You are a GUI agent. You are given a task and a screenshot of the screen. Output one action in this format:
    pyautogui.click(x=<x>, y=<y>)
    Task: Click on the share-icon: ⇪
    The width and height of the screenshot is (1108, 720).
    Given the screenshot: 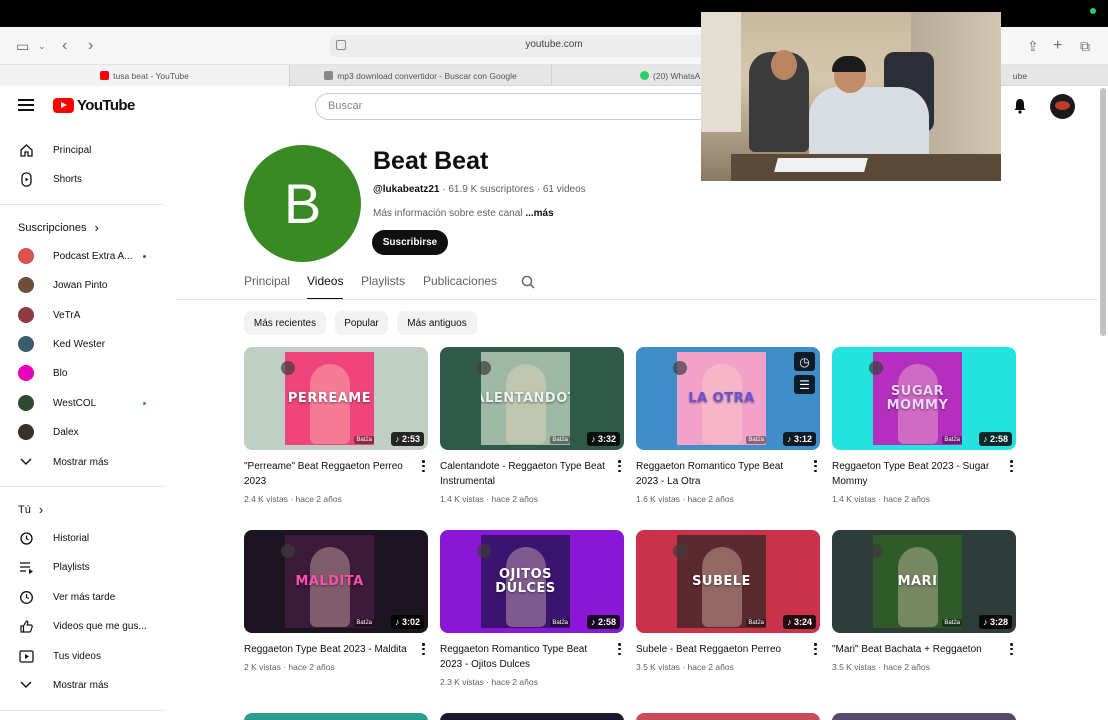 What is the action you would take?
    pyautogui.click(x=1033, y=46)
    